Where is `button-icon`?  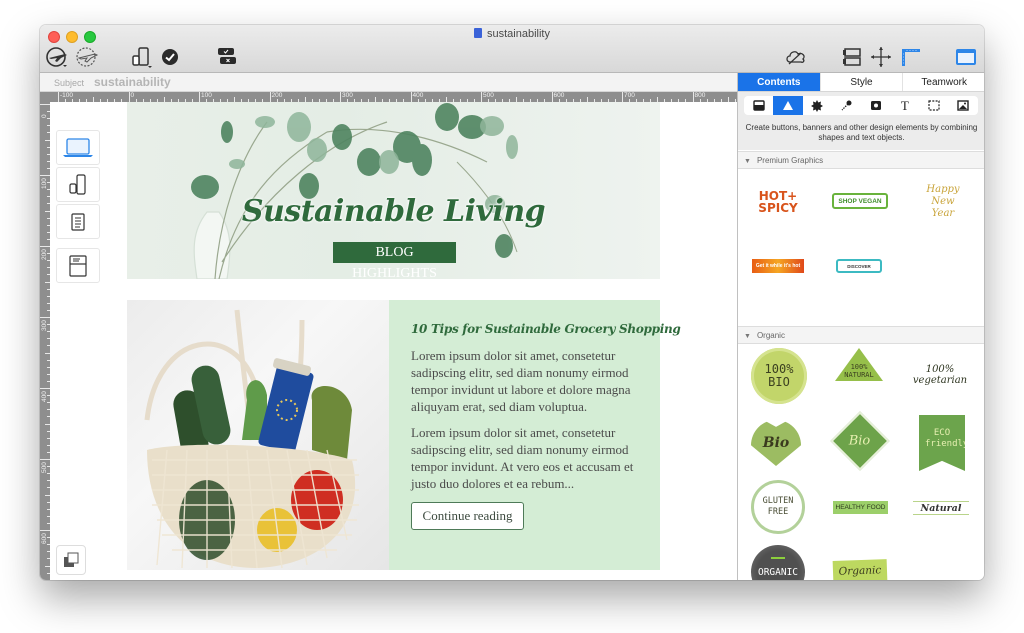 button-icon is located at coordinates (875, 105).